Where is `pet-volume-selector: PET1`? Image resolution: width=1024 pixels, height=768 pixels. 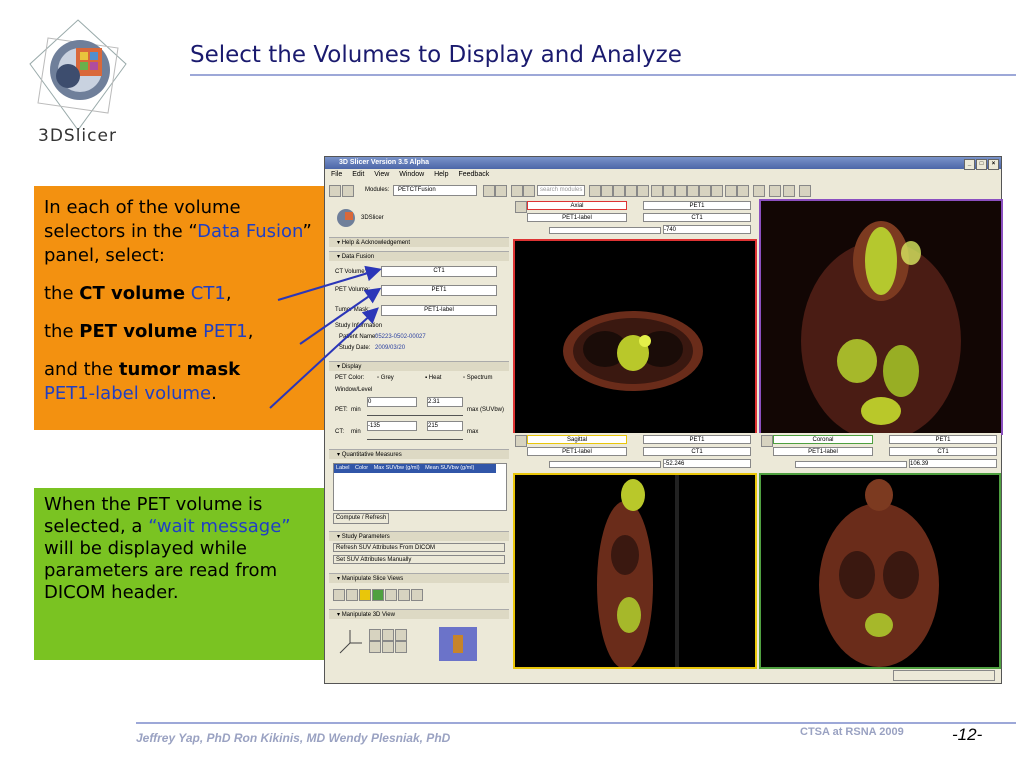
pet-volume-selector: PET1 is located at coordinates (439, 290).